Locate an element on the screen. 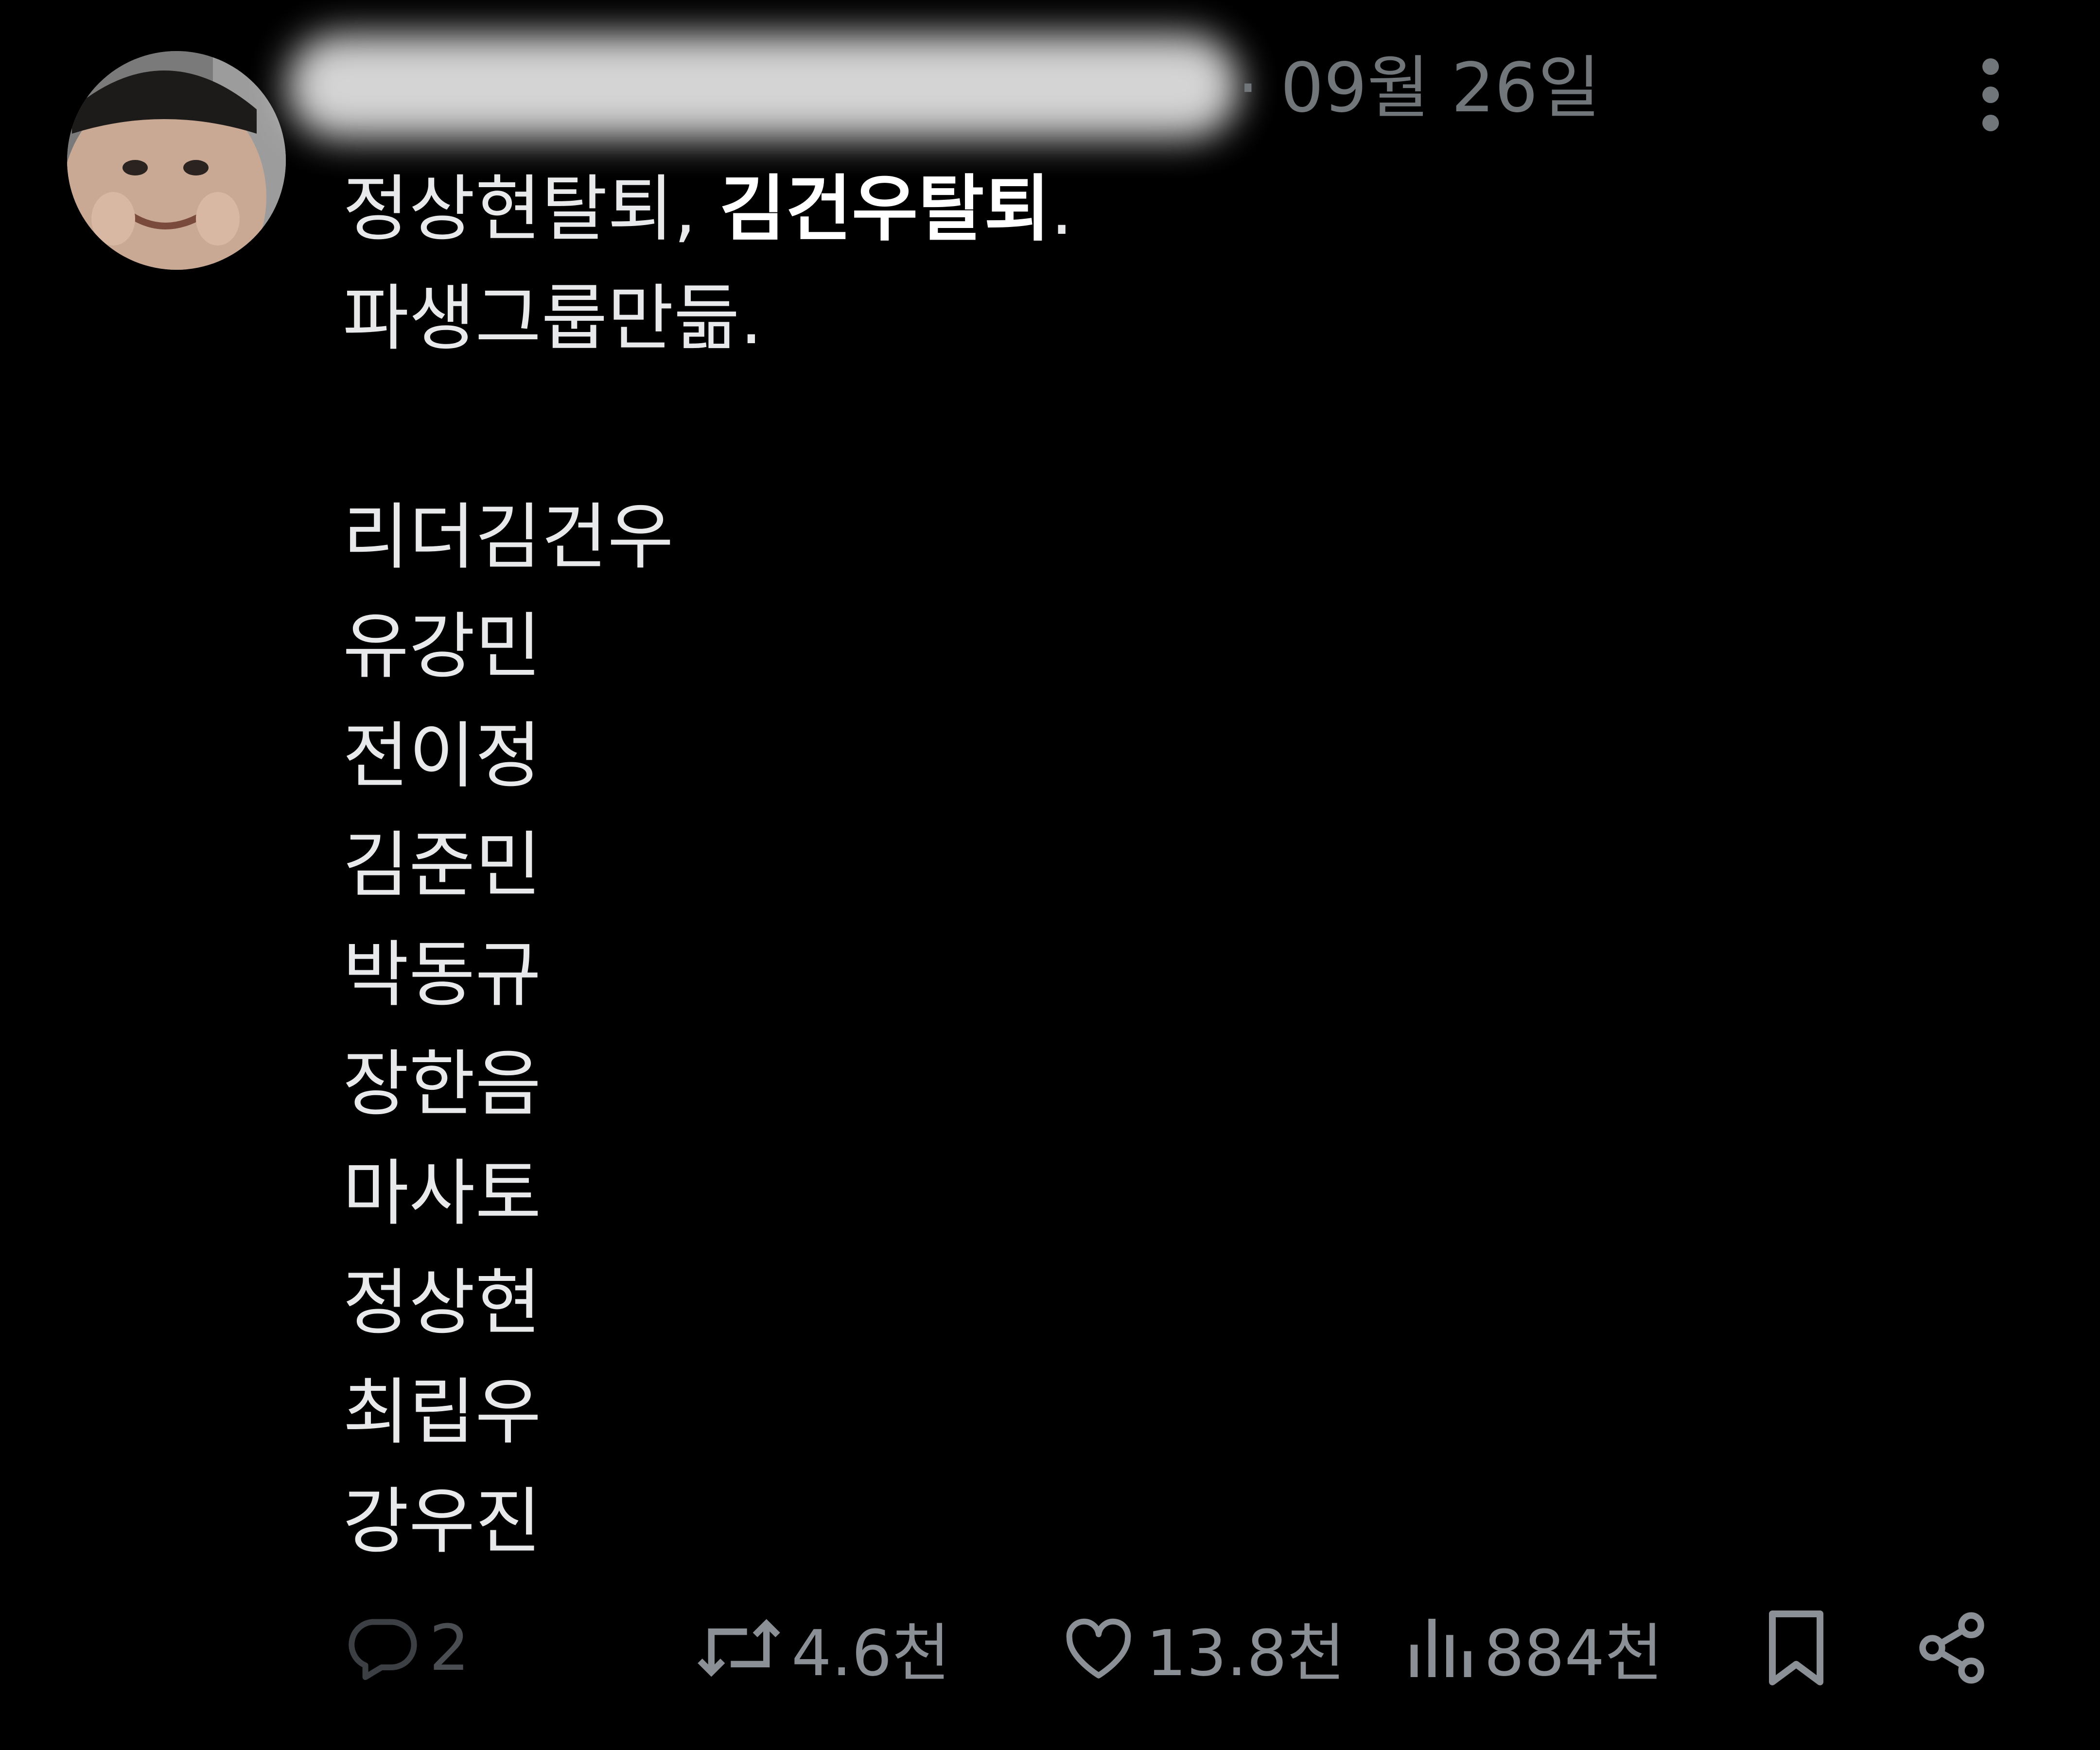 This screenshot has height=1750, width=2100. post-line: 김준민 is located at coordinates (708, 865).